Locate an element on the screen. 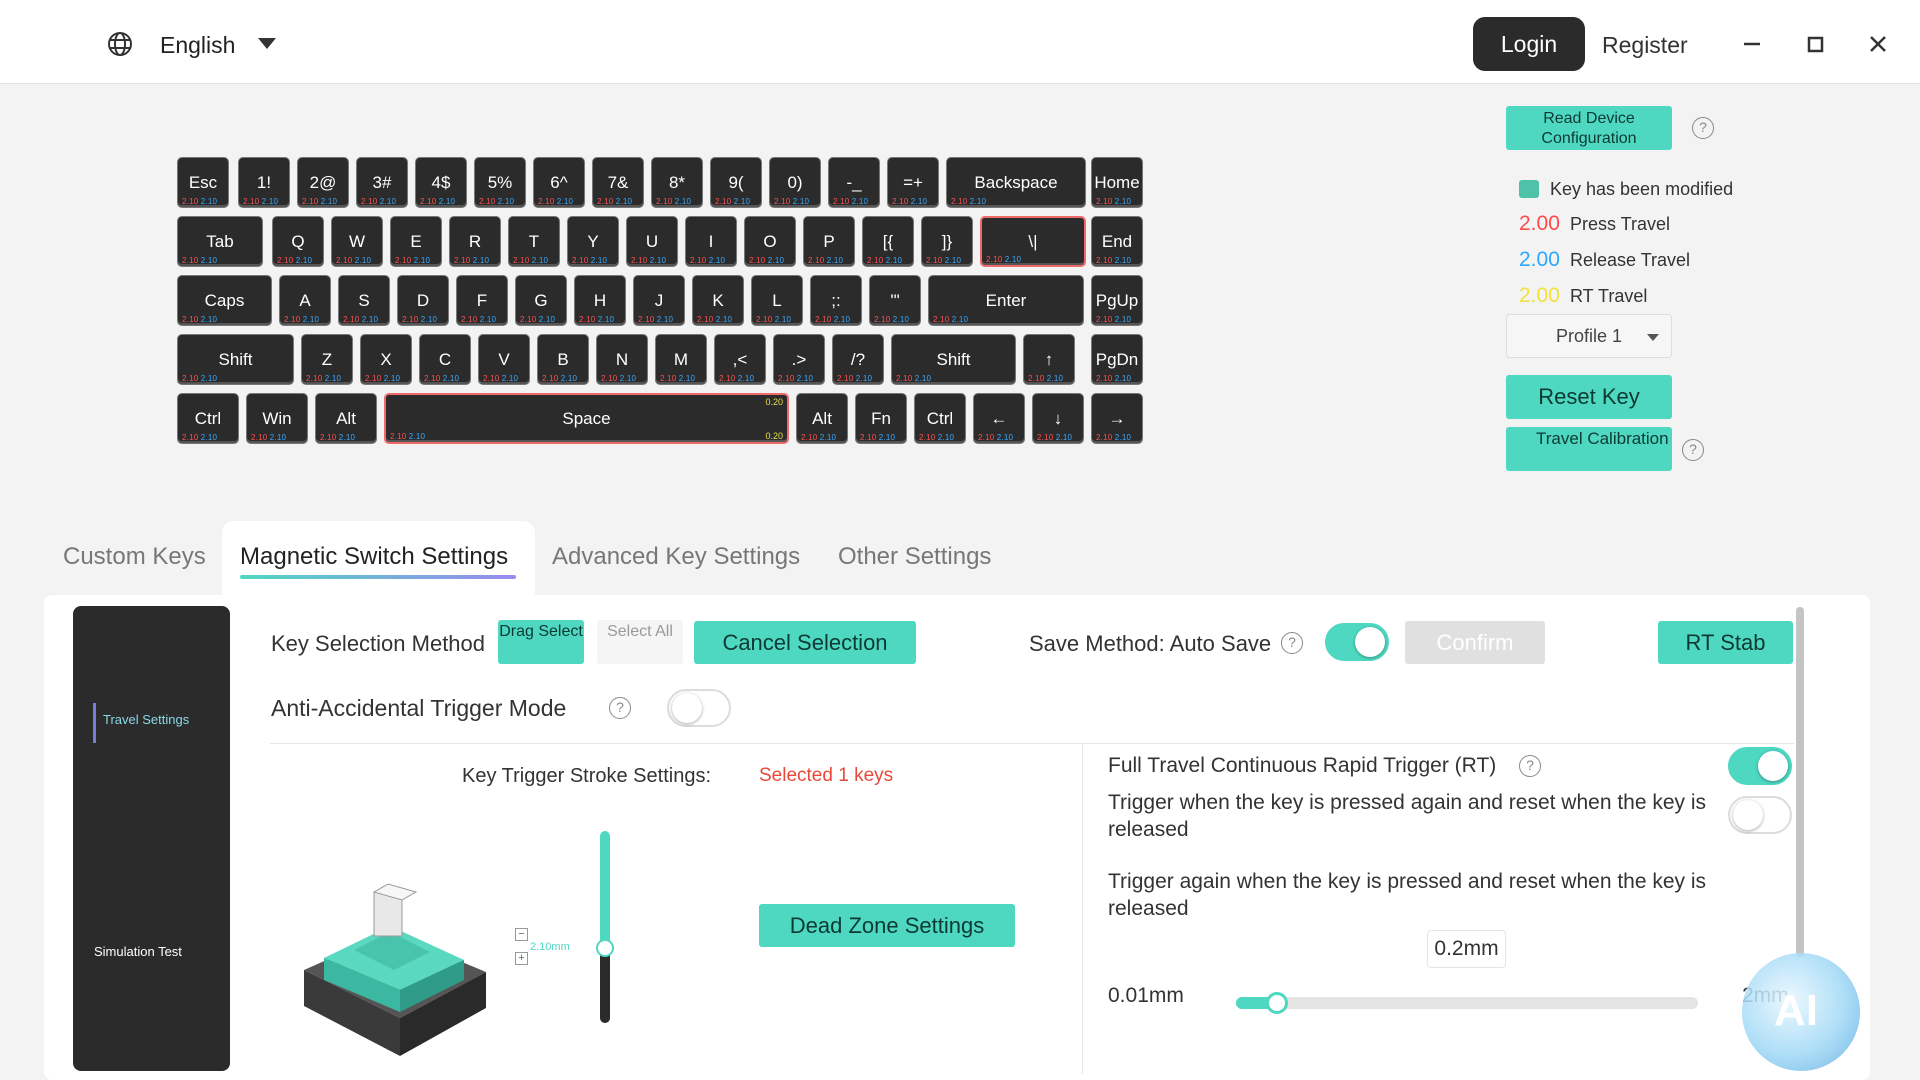 The image size is (1920, 1080). chevron-down-icon is located at coordinates (267, 43).